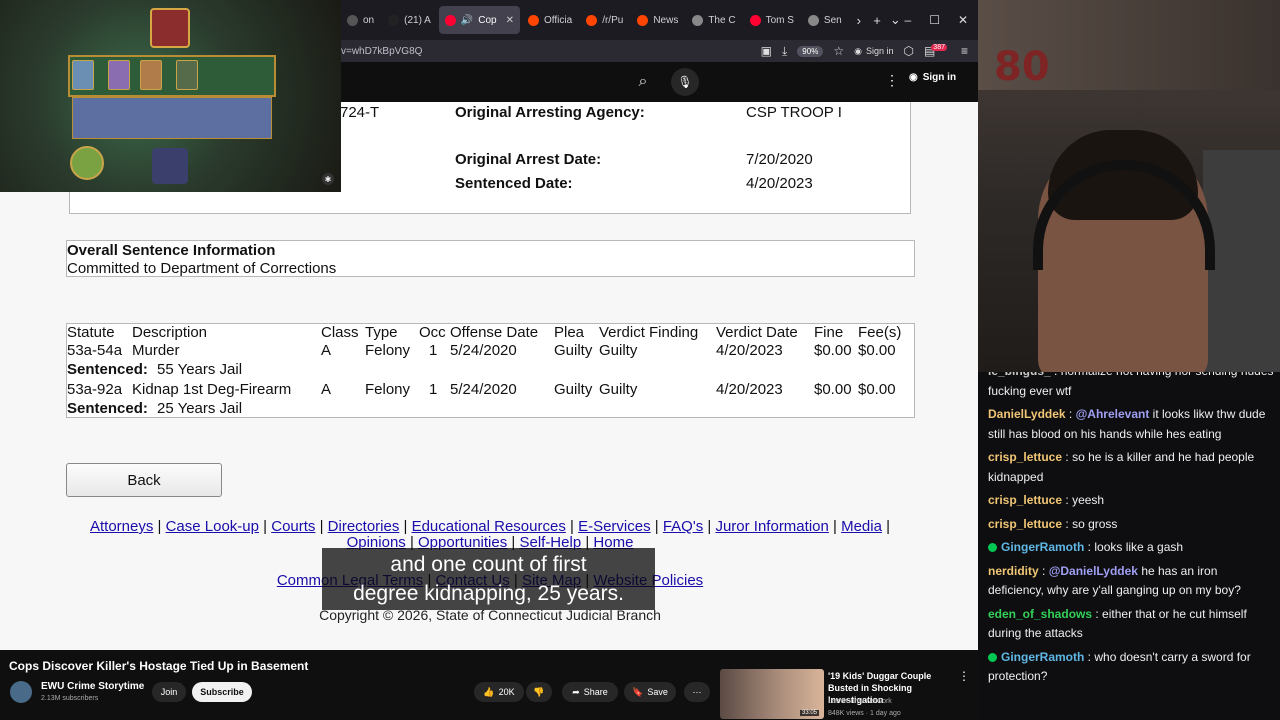 Image resolution: width=1280 pixels, height=720 pixels. Describe the element at coordinates (169, 692) in the screenshot. I see `join-button: Join` at that location.